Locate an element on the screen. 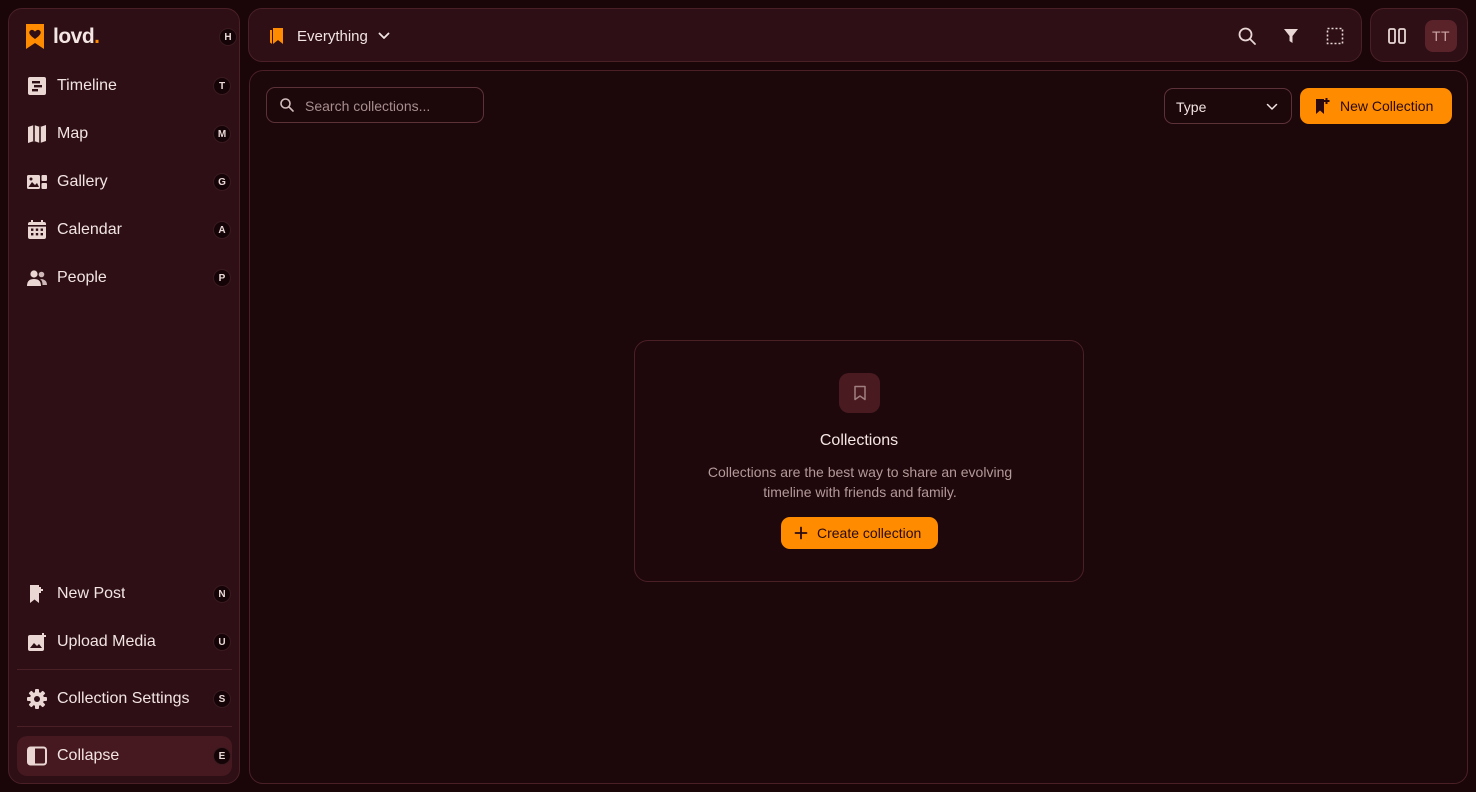  filter-icon is located at coordinates (1291, 36).